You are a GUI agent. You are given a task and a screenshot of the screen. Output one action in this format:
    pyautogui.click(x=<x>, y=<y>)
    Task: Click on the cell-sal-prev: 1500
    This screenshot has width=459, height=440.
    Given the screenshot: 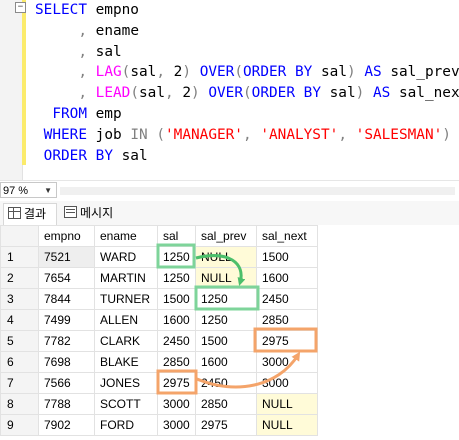 What is the action you would take?
    pyautogui.click(x=226, y=341)
    